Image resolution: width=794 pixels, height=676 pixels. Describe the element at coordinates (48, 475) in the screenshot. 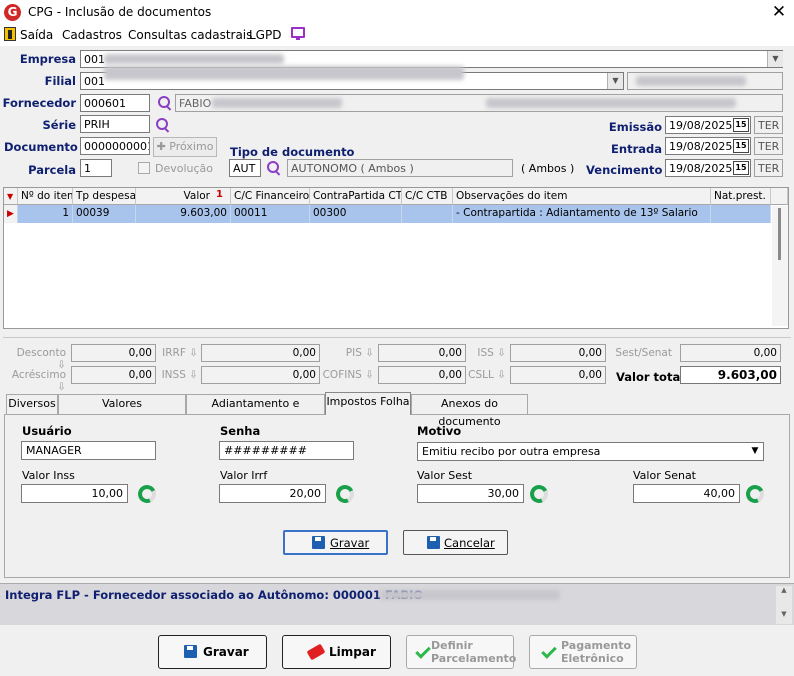

I see `valor-inss-label: Valor Inss` at that location.